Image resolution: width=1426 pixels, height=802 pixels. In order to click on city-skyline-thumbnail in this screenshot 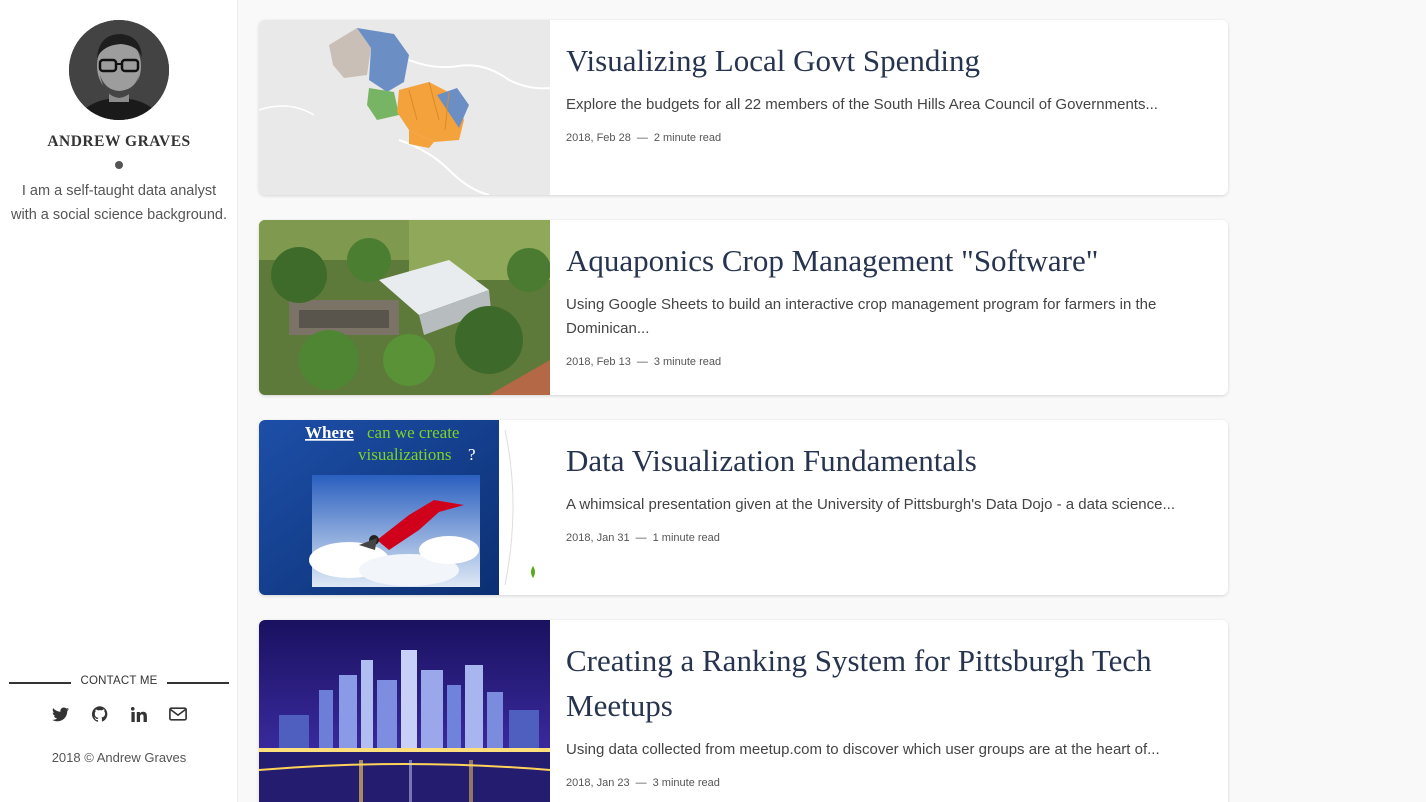, I will do `click(404, 711)`.